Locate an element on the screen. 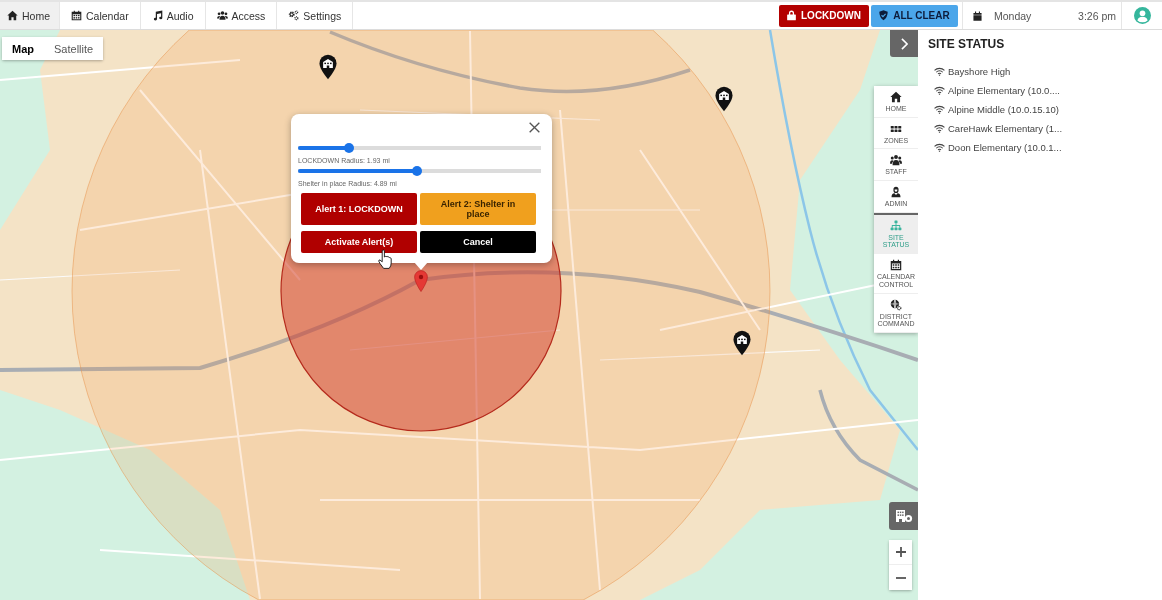 This screenshot has width=1162, height=600. nav-tab: Home is located at coordinates (30, 15).